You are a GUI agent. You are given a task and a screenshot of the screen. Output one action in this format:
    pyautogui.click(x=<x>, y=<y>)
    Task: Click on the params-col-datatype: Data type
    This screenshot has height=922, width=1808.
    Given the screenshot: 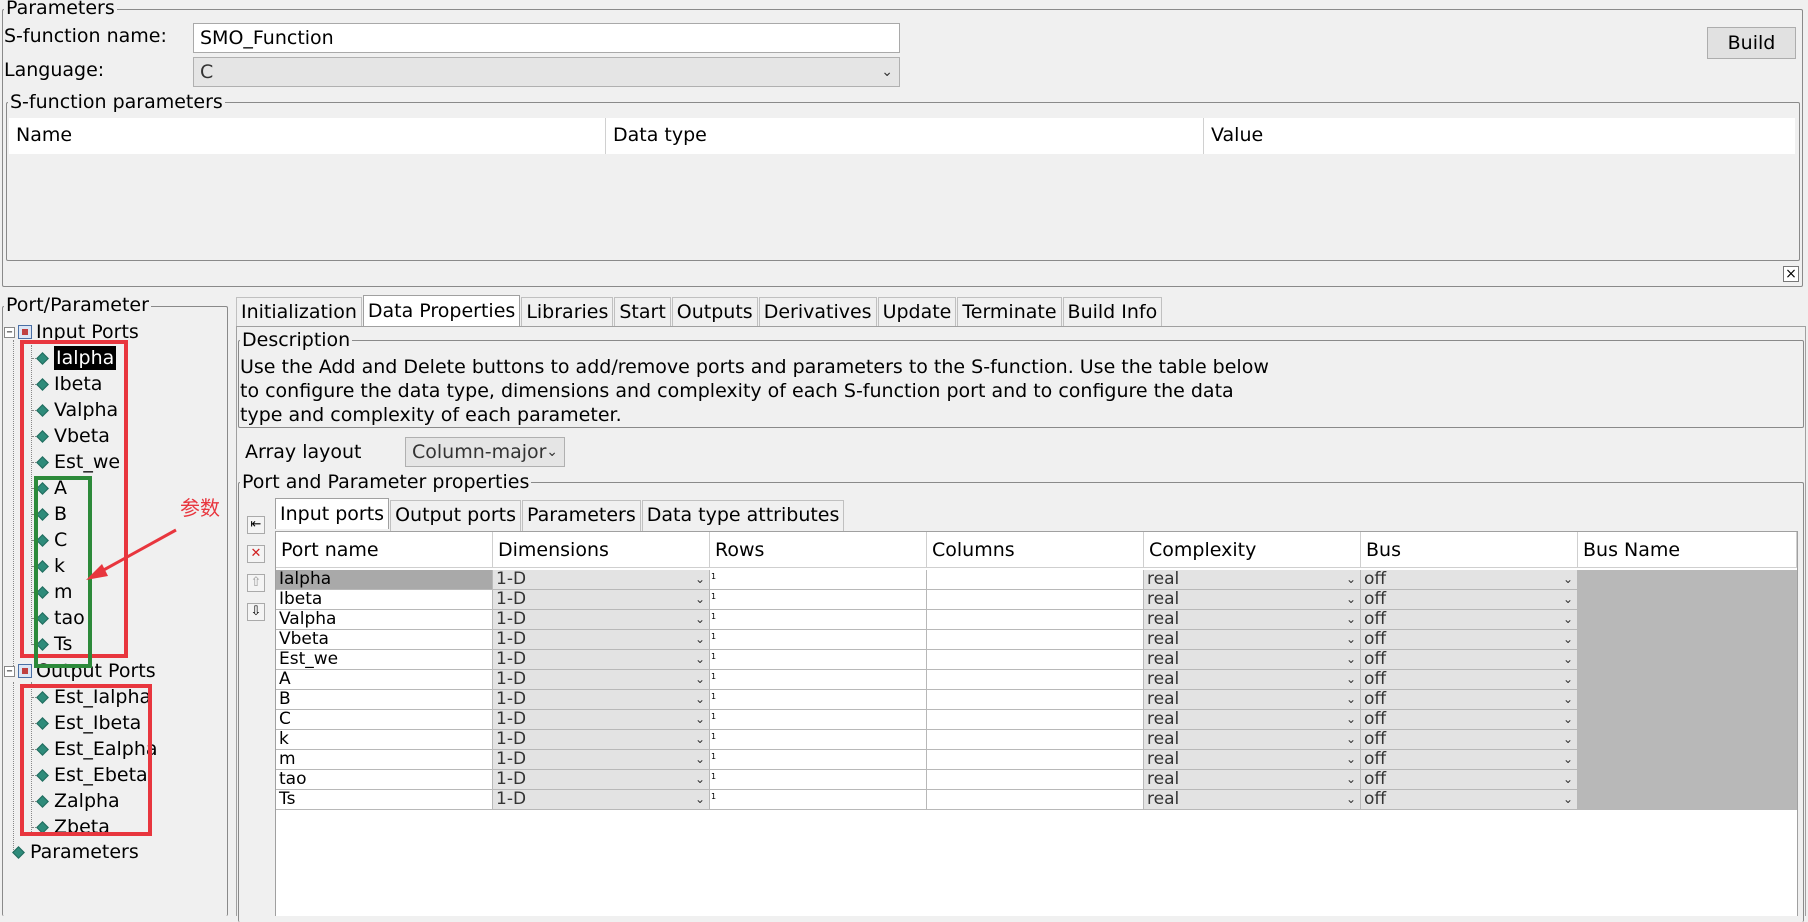 What is the action you would take?
    pyautogui.click(x=905, y=136)
    